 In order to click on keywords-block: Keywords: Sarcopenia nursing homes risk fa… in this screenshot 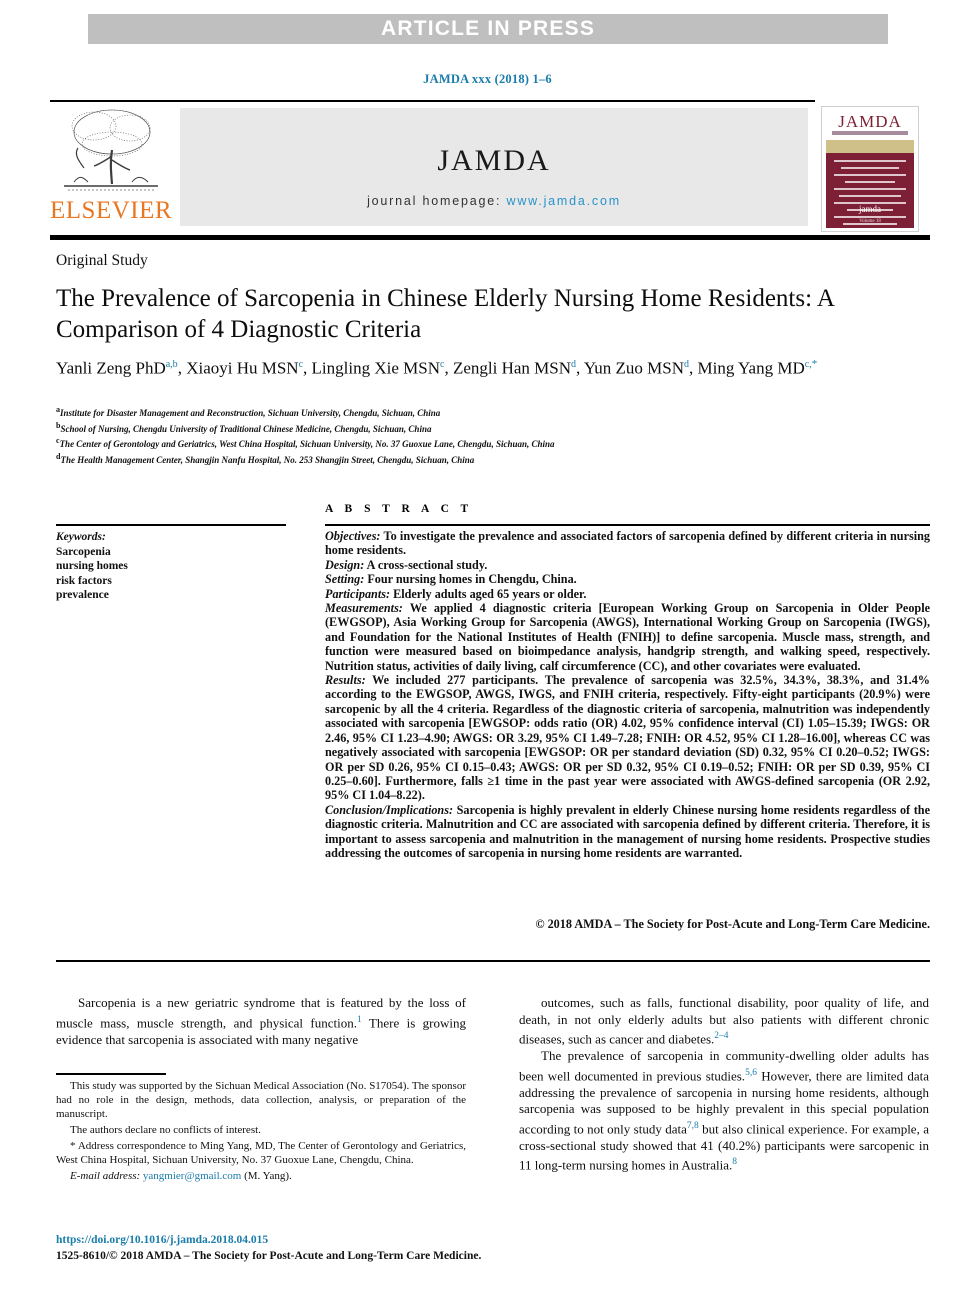, I will do `click(171, 566)`.